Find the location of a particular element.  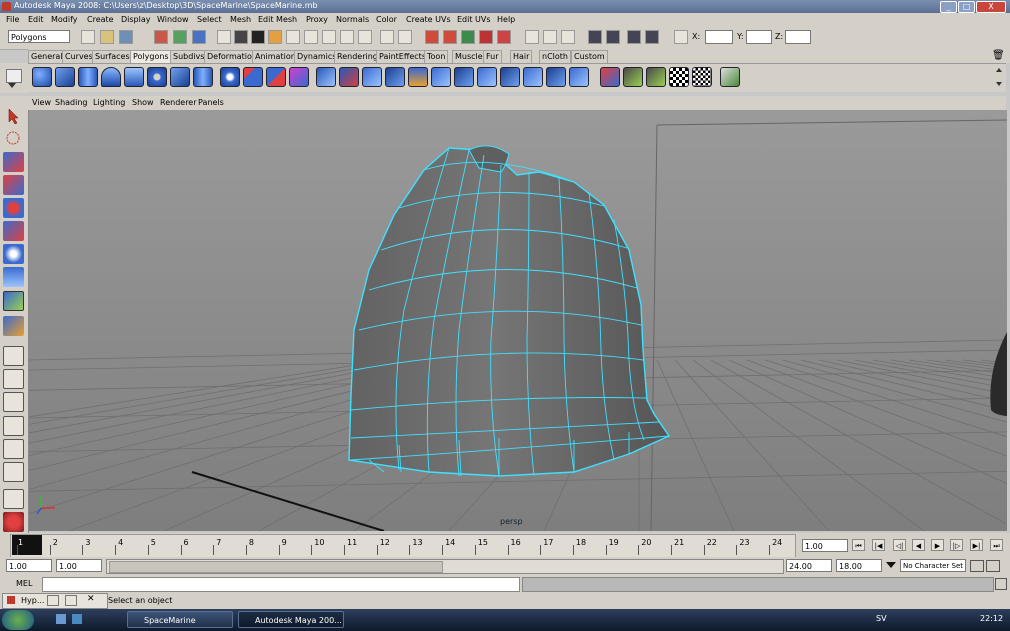

tab-painteffects: PaintEffects is located at coordinates (402, 57).